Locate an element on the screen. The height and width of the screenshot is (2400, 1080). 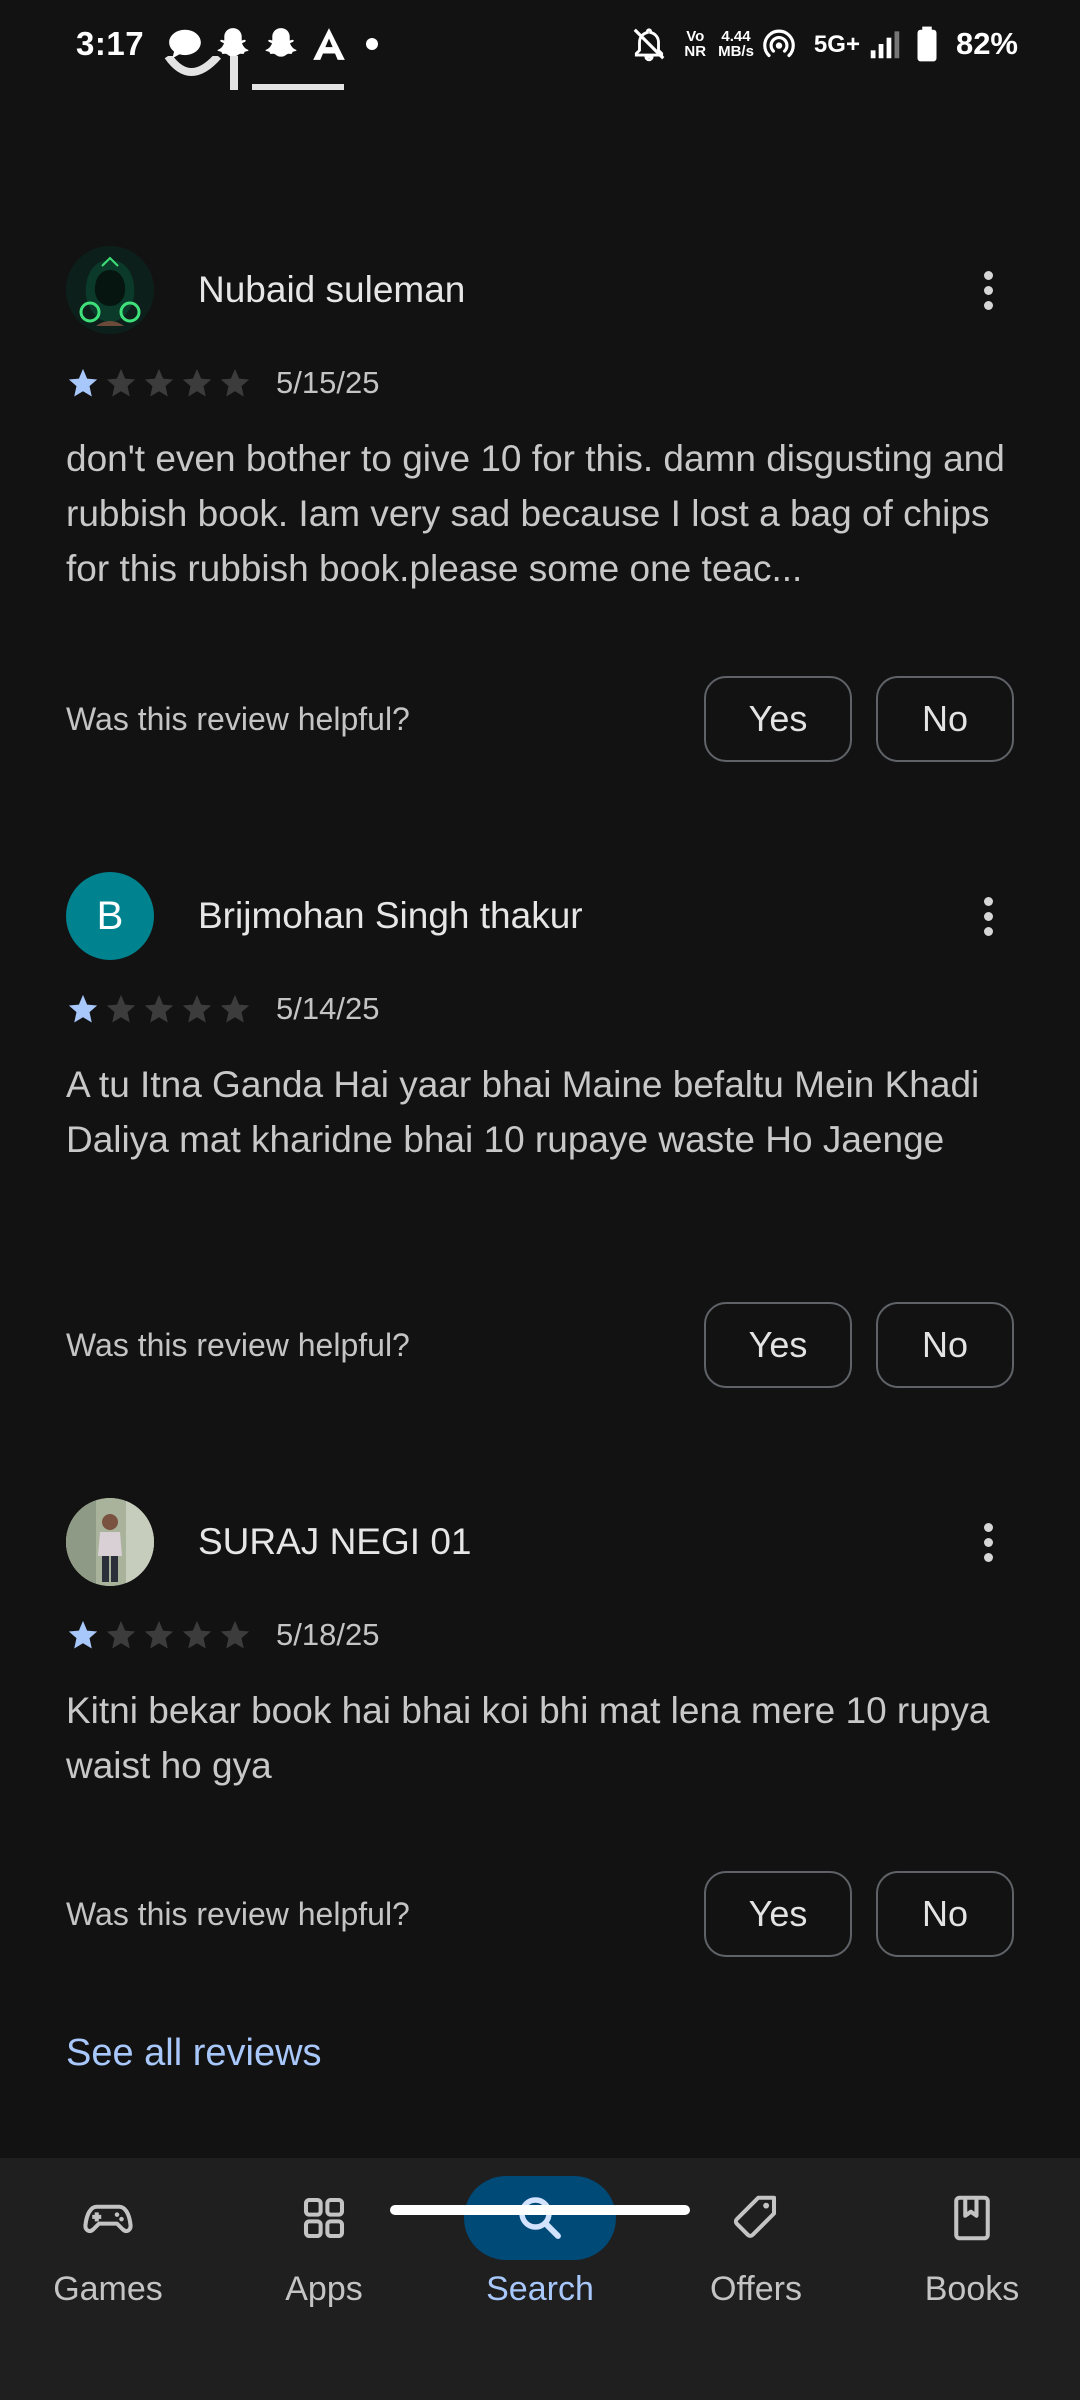
network-speed: 4.44 MB/s is located at coordinates (736, 44).